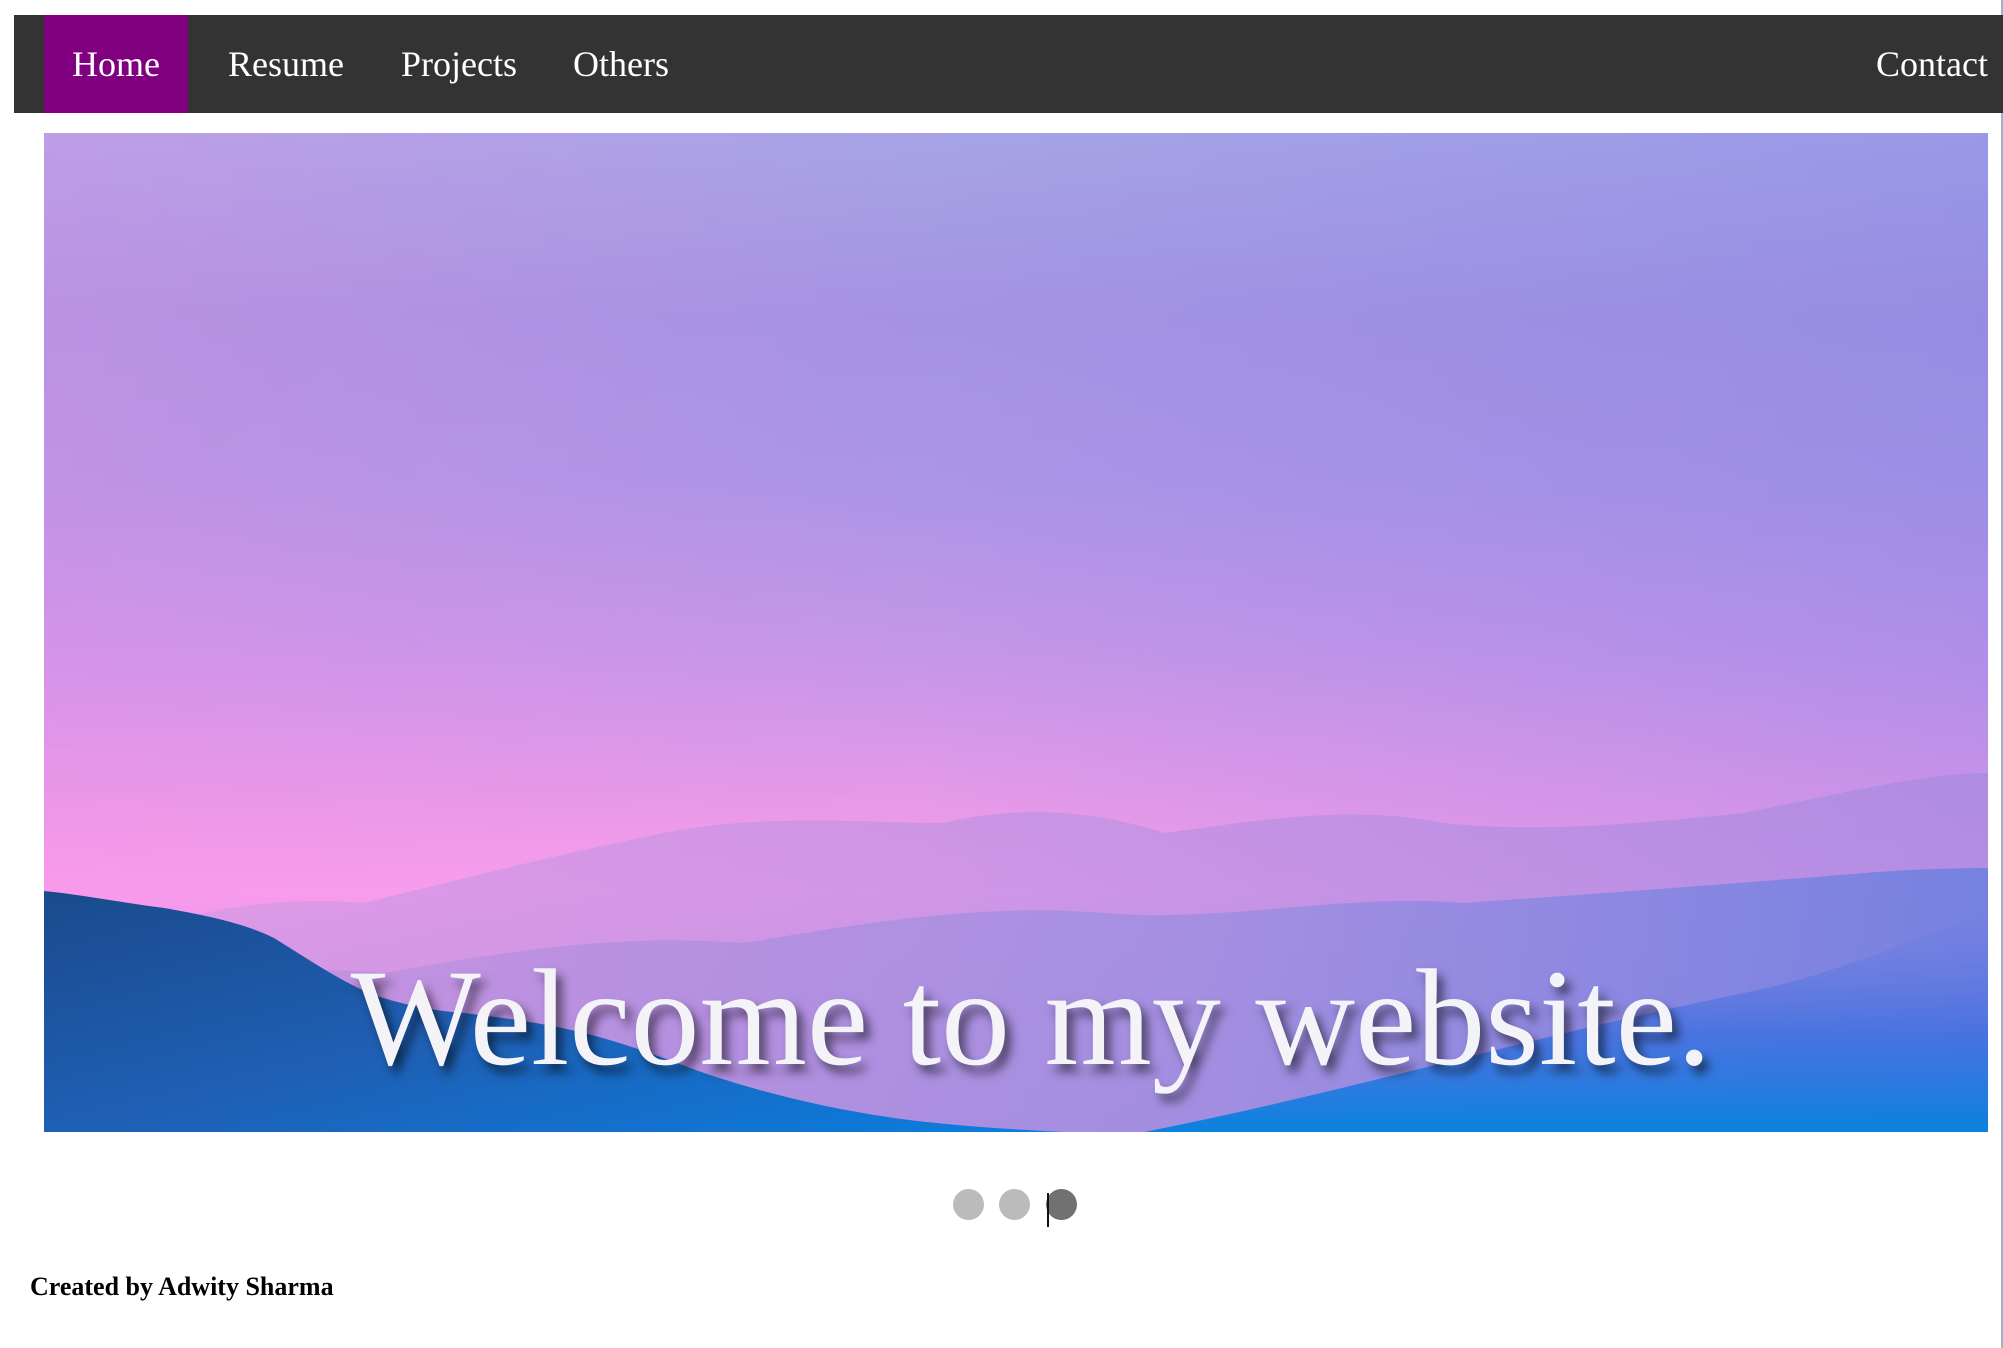  Describe the element at coordinates (116, 64) in the screenshot. I see `nav-home-link: Home` at that location.